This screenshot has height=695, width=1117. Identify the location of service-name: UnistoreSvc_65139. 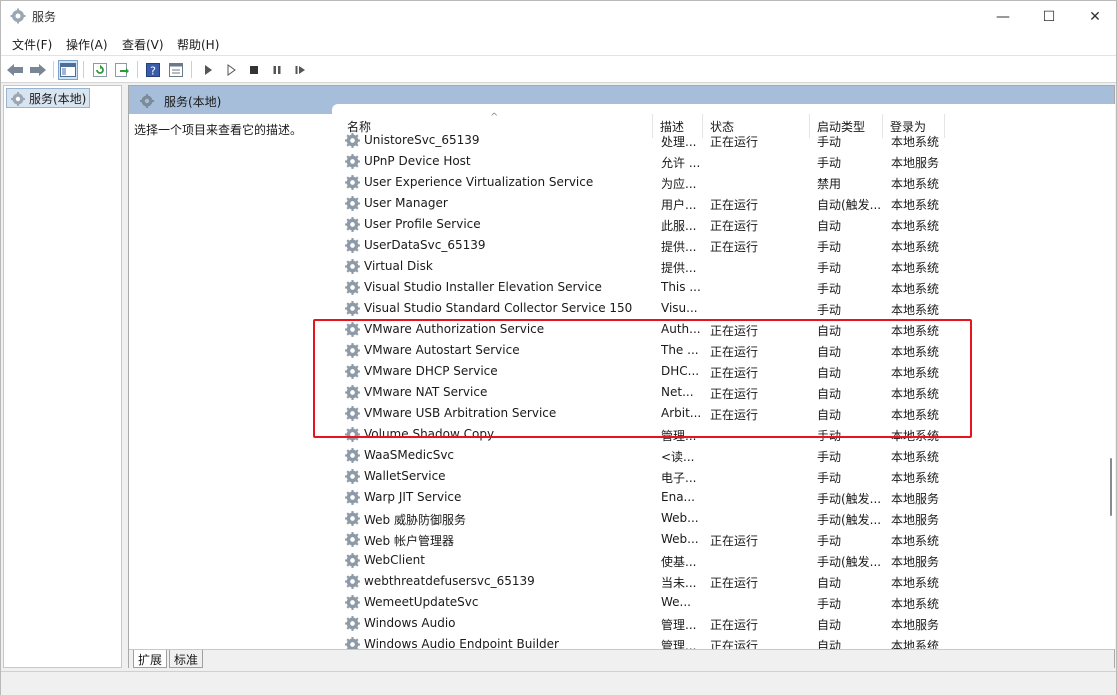
(422, 140).